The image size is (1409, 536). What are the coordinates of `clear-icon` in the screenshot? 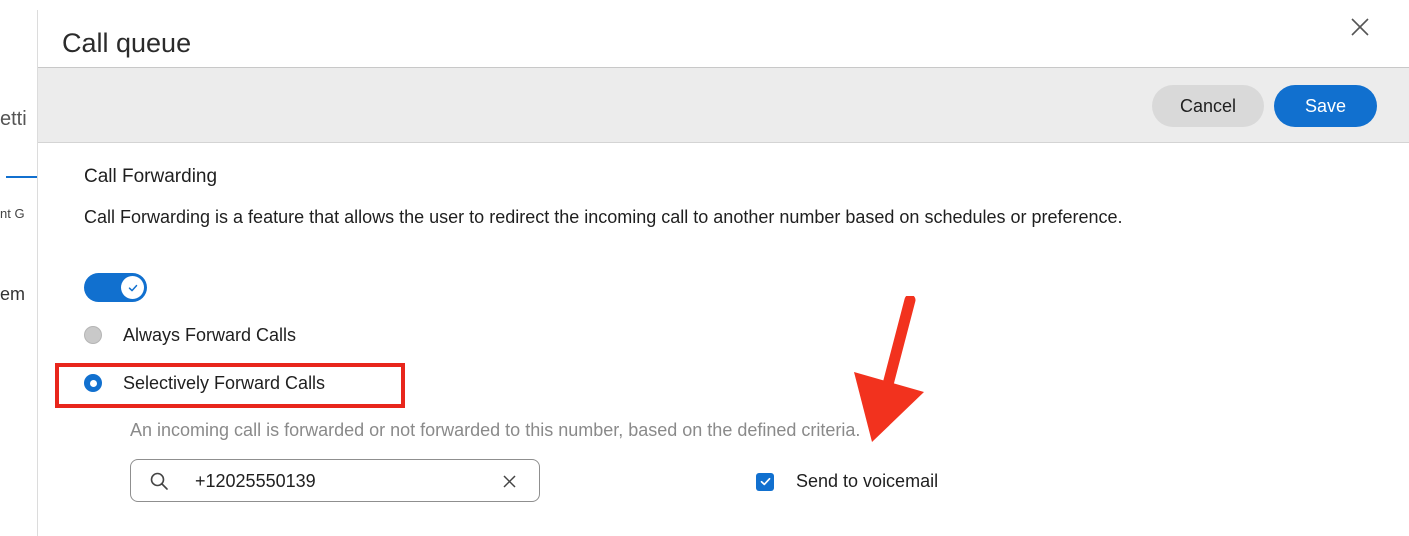 It's located at (509, 481).